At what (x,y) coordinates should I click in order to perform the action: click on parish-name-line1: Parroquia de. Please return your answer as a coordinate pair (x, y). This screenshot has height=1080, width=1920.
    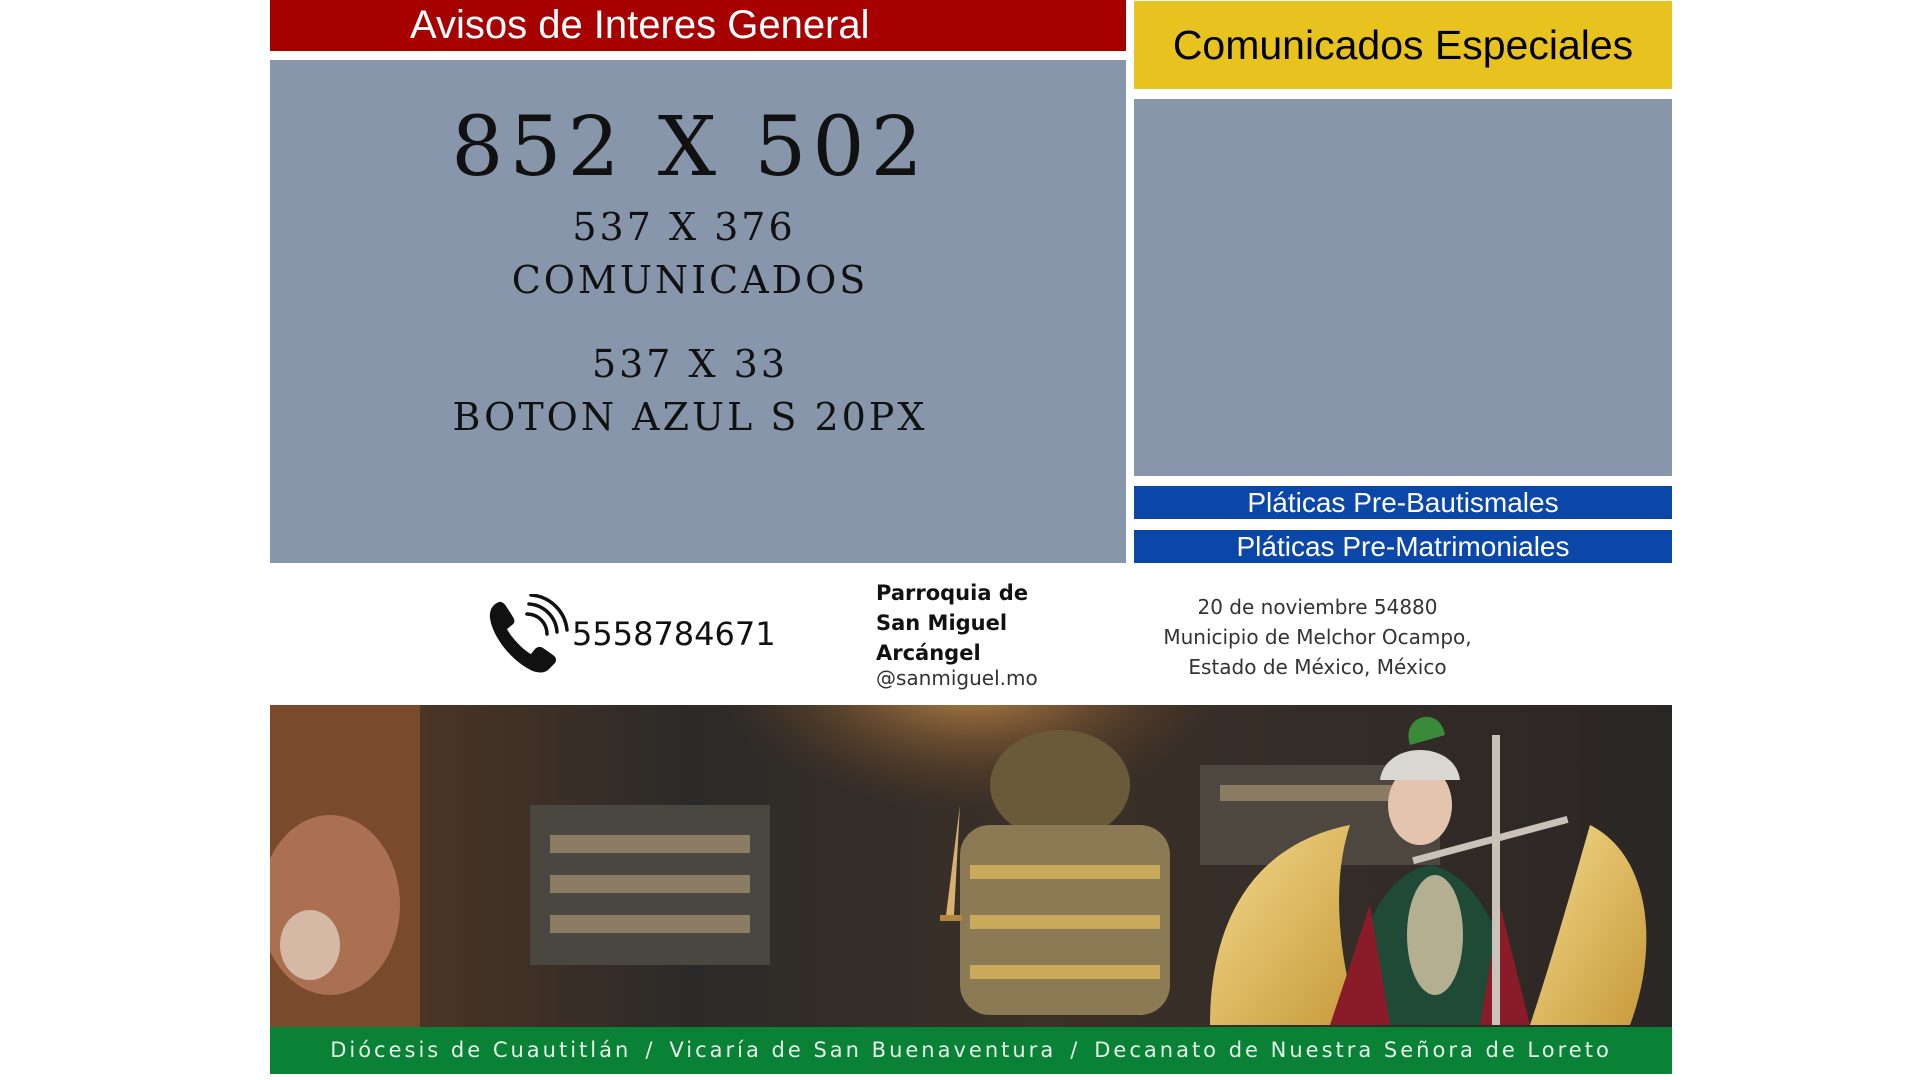
    Looking at the image, I should click on (952, 593).